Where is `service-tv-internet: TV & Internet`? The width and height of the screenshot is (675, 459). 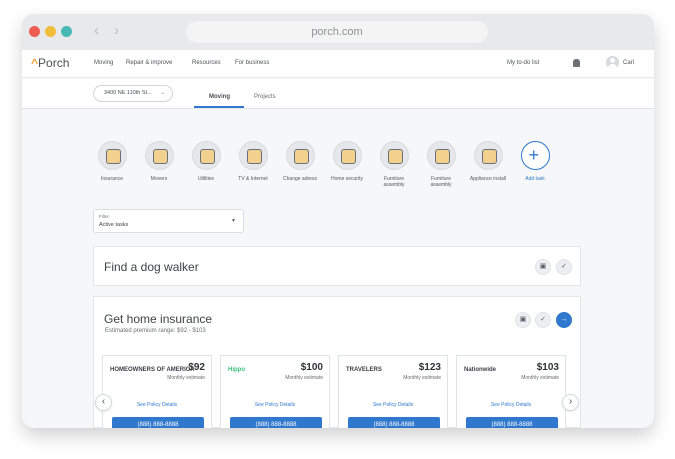 service-tv-internet: TV & Internet is located at coordinates (253, 161).